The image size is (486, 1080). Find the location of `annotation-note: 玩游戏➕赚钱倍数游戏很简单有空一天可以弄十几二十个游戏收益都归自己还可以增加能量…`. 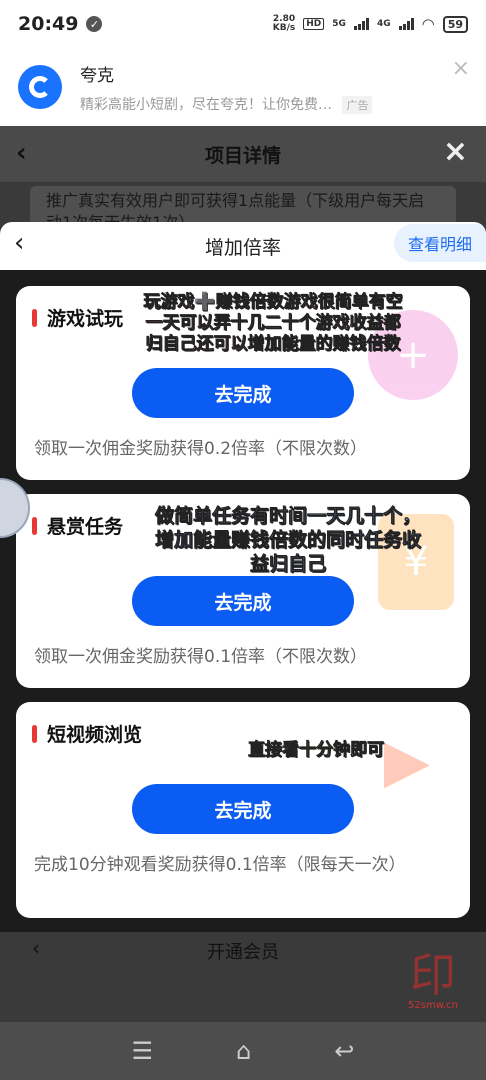

annotation-note: 玩游戏➕赚钱倍数游戏很简单有空一天可以弄十几二十个游戏收益都归自己还可以增加能量… is located at coordinates (273, 323).